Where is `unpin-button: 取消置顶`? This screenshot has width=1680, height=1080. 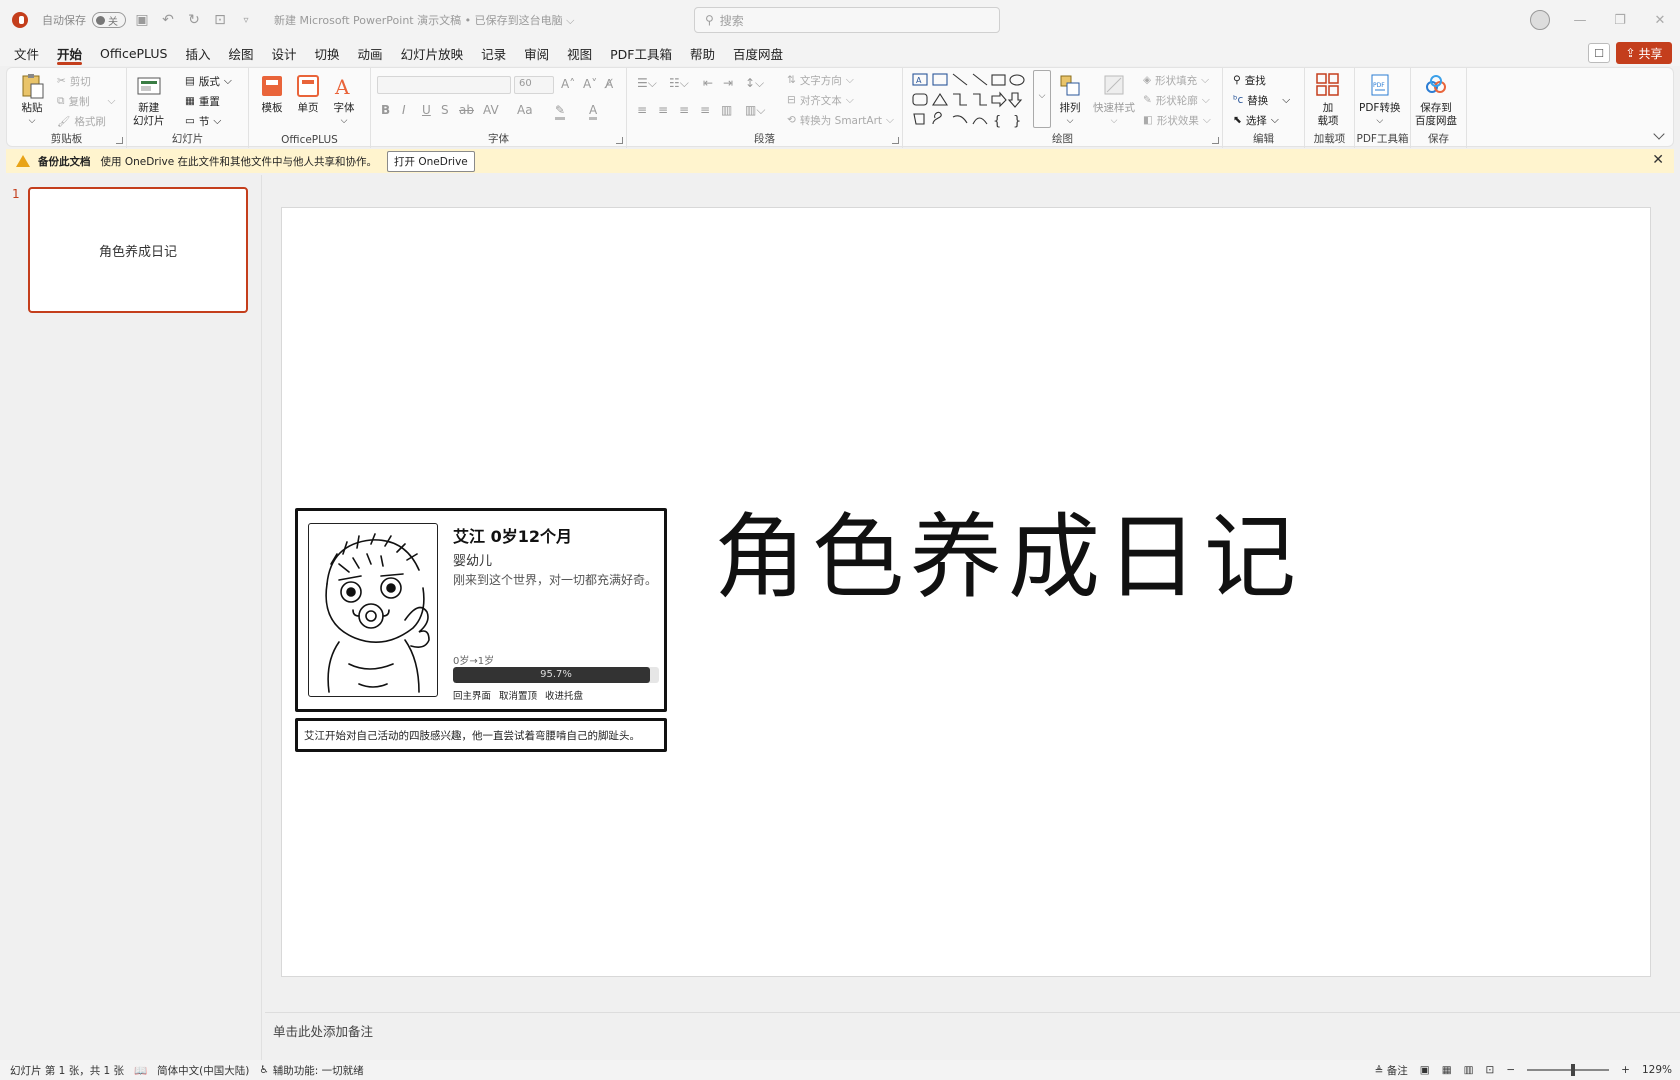
unpin-button: 取消置顶 is located at coordinates (518, 695).